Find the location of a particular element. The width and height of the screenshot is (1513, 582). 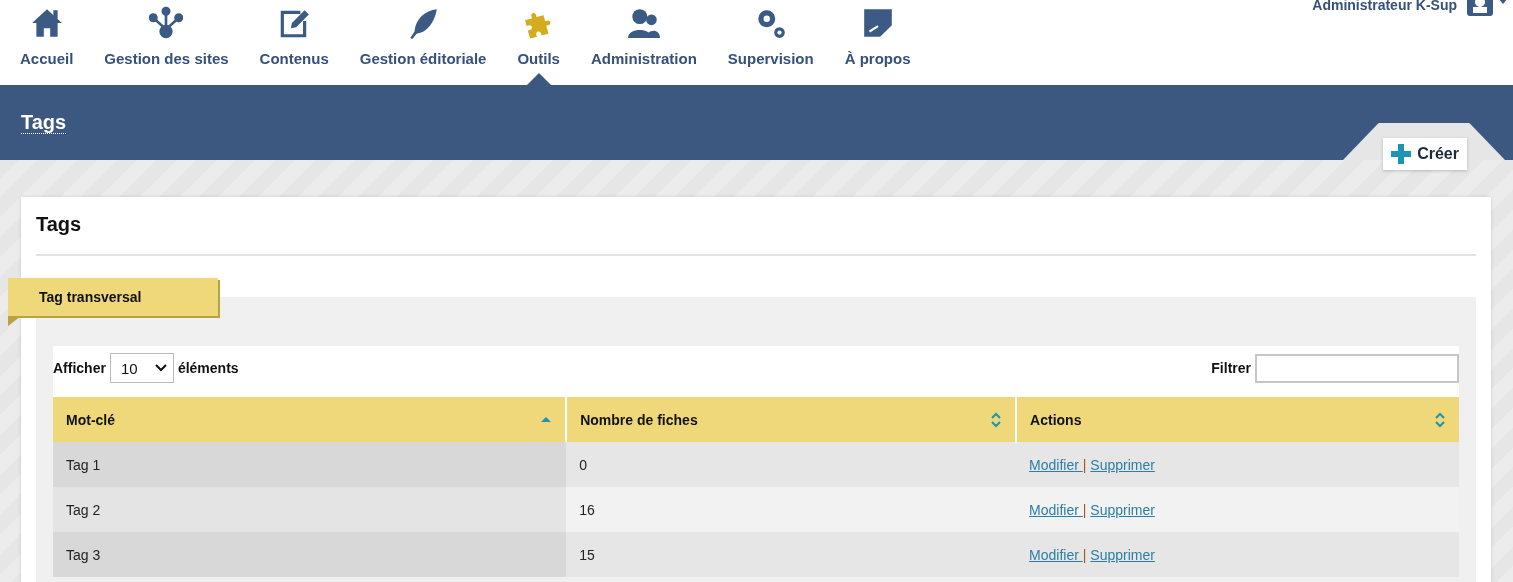

table-cell: Tag 2 is located at coordinates (310, 509).